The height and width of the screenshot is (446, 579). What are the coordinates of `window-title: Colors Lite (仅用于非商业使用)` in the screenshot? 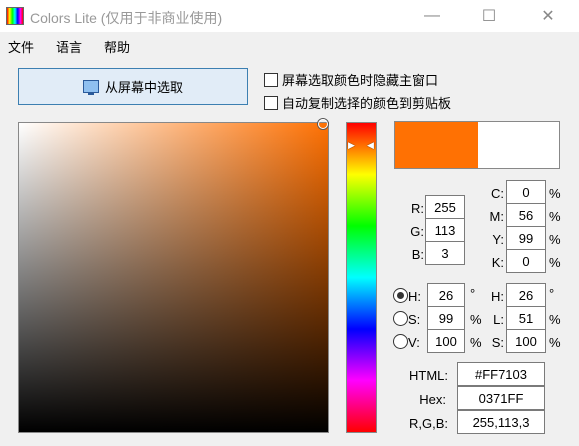 It's located at (126, 18).